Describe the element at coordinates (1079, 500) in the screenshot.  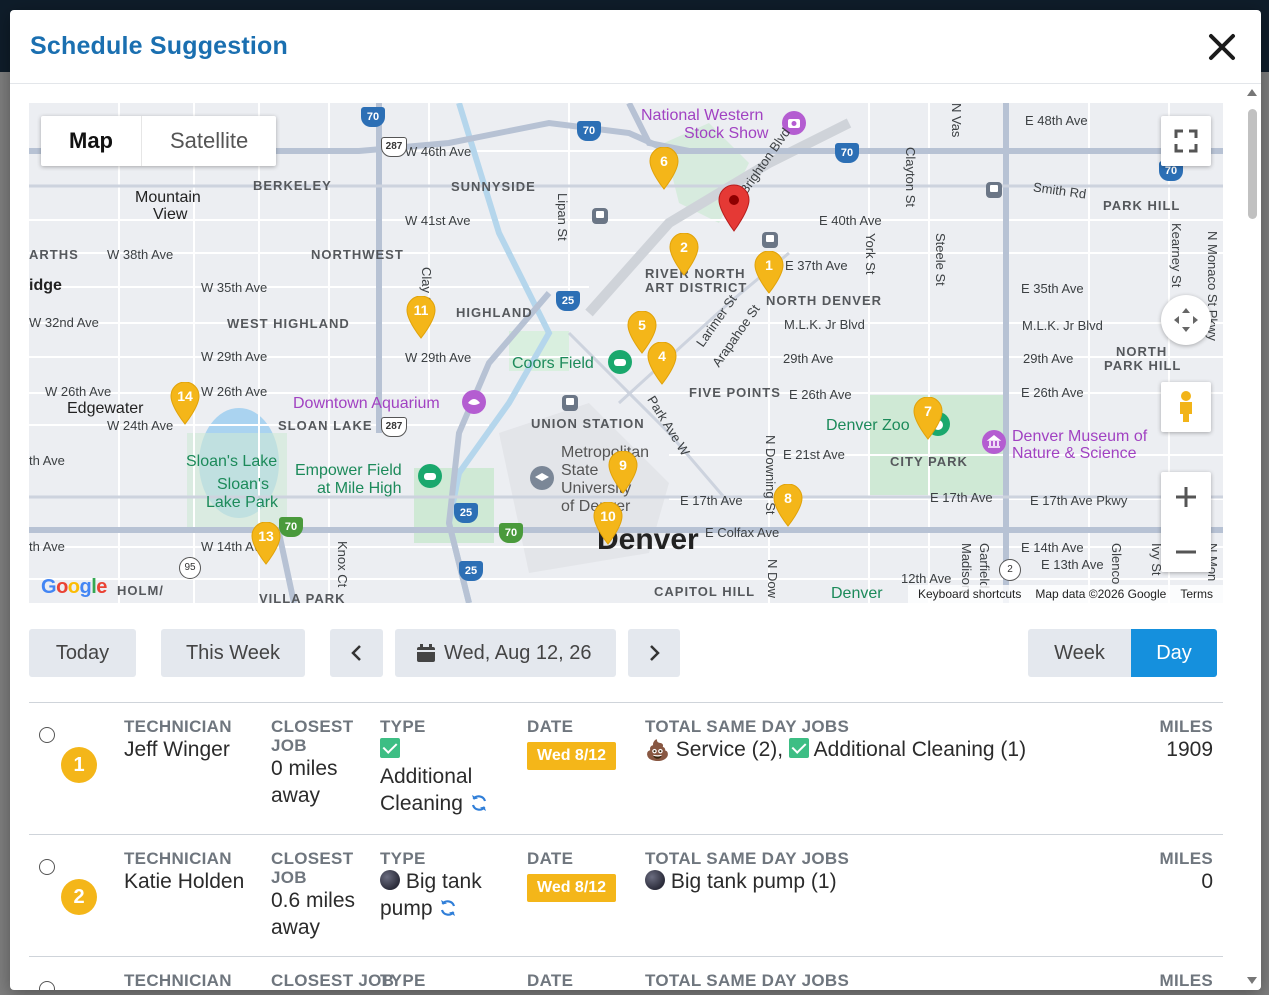
I see `map-label-e17th-pkwy: E 17th Ave Pkwy` at that location.